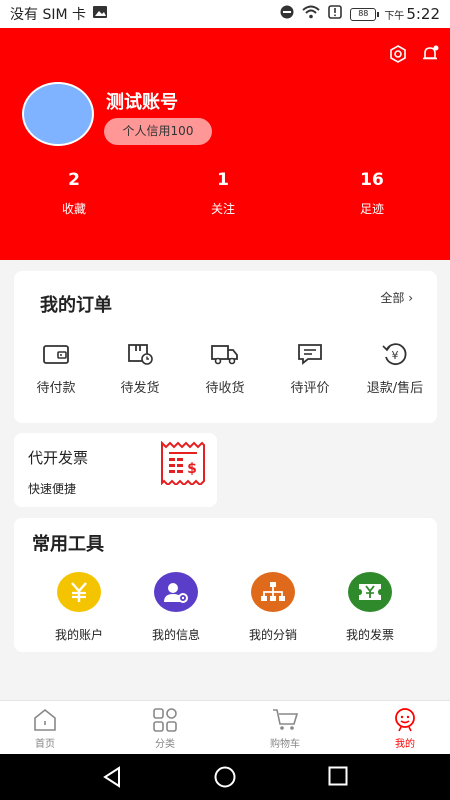 This screenshot has height=800, width=450. Describe the element at coordinates (183, 463) in the screenshot. I see `invoice-receipt-icon: $` at that location.